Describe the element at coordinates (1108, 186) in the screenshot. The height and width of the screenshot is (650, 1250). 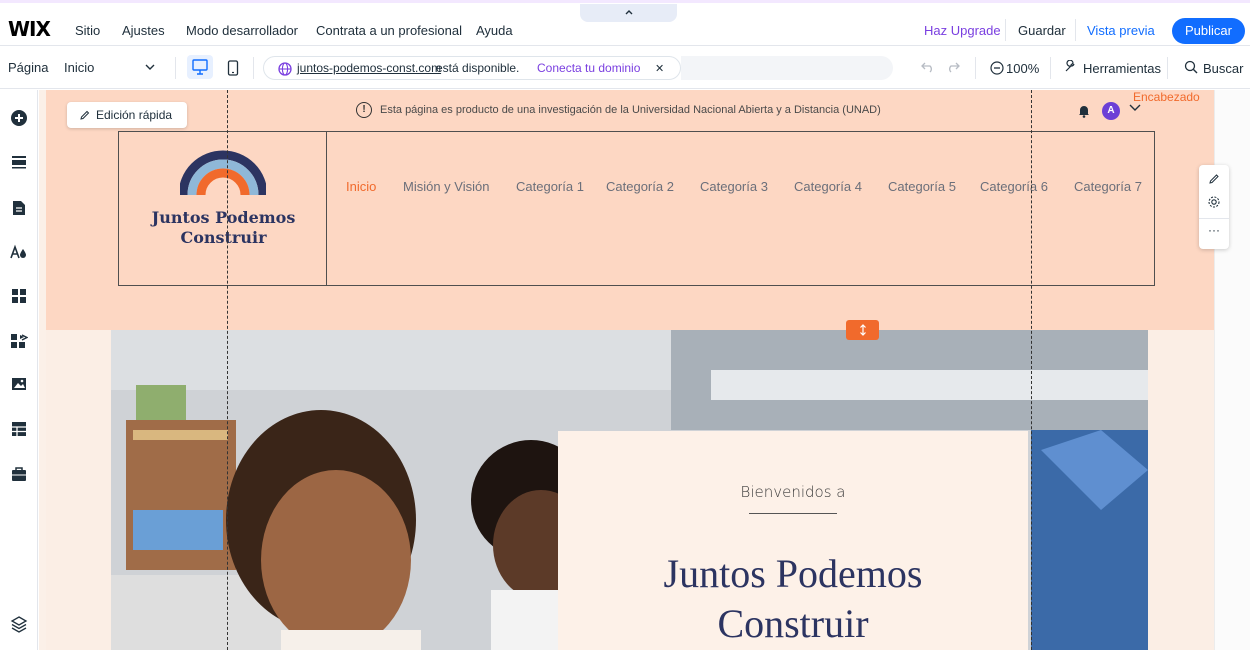
I see `nav-link-categoria-7: Categoría 7` at that location.